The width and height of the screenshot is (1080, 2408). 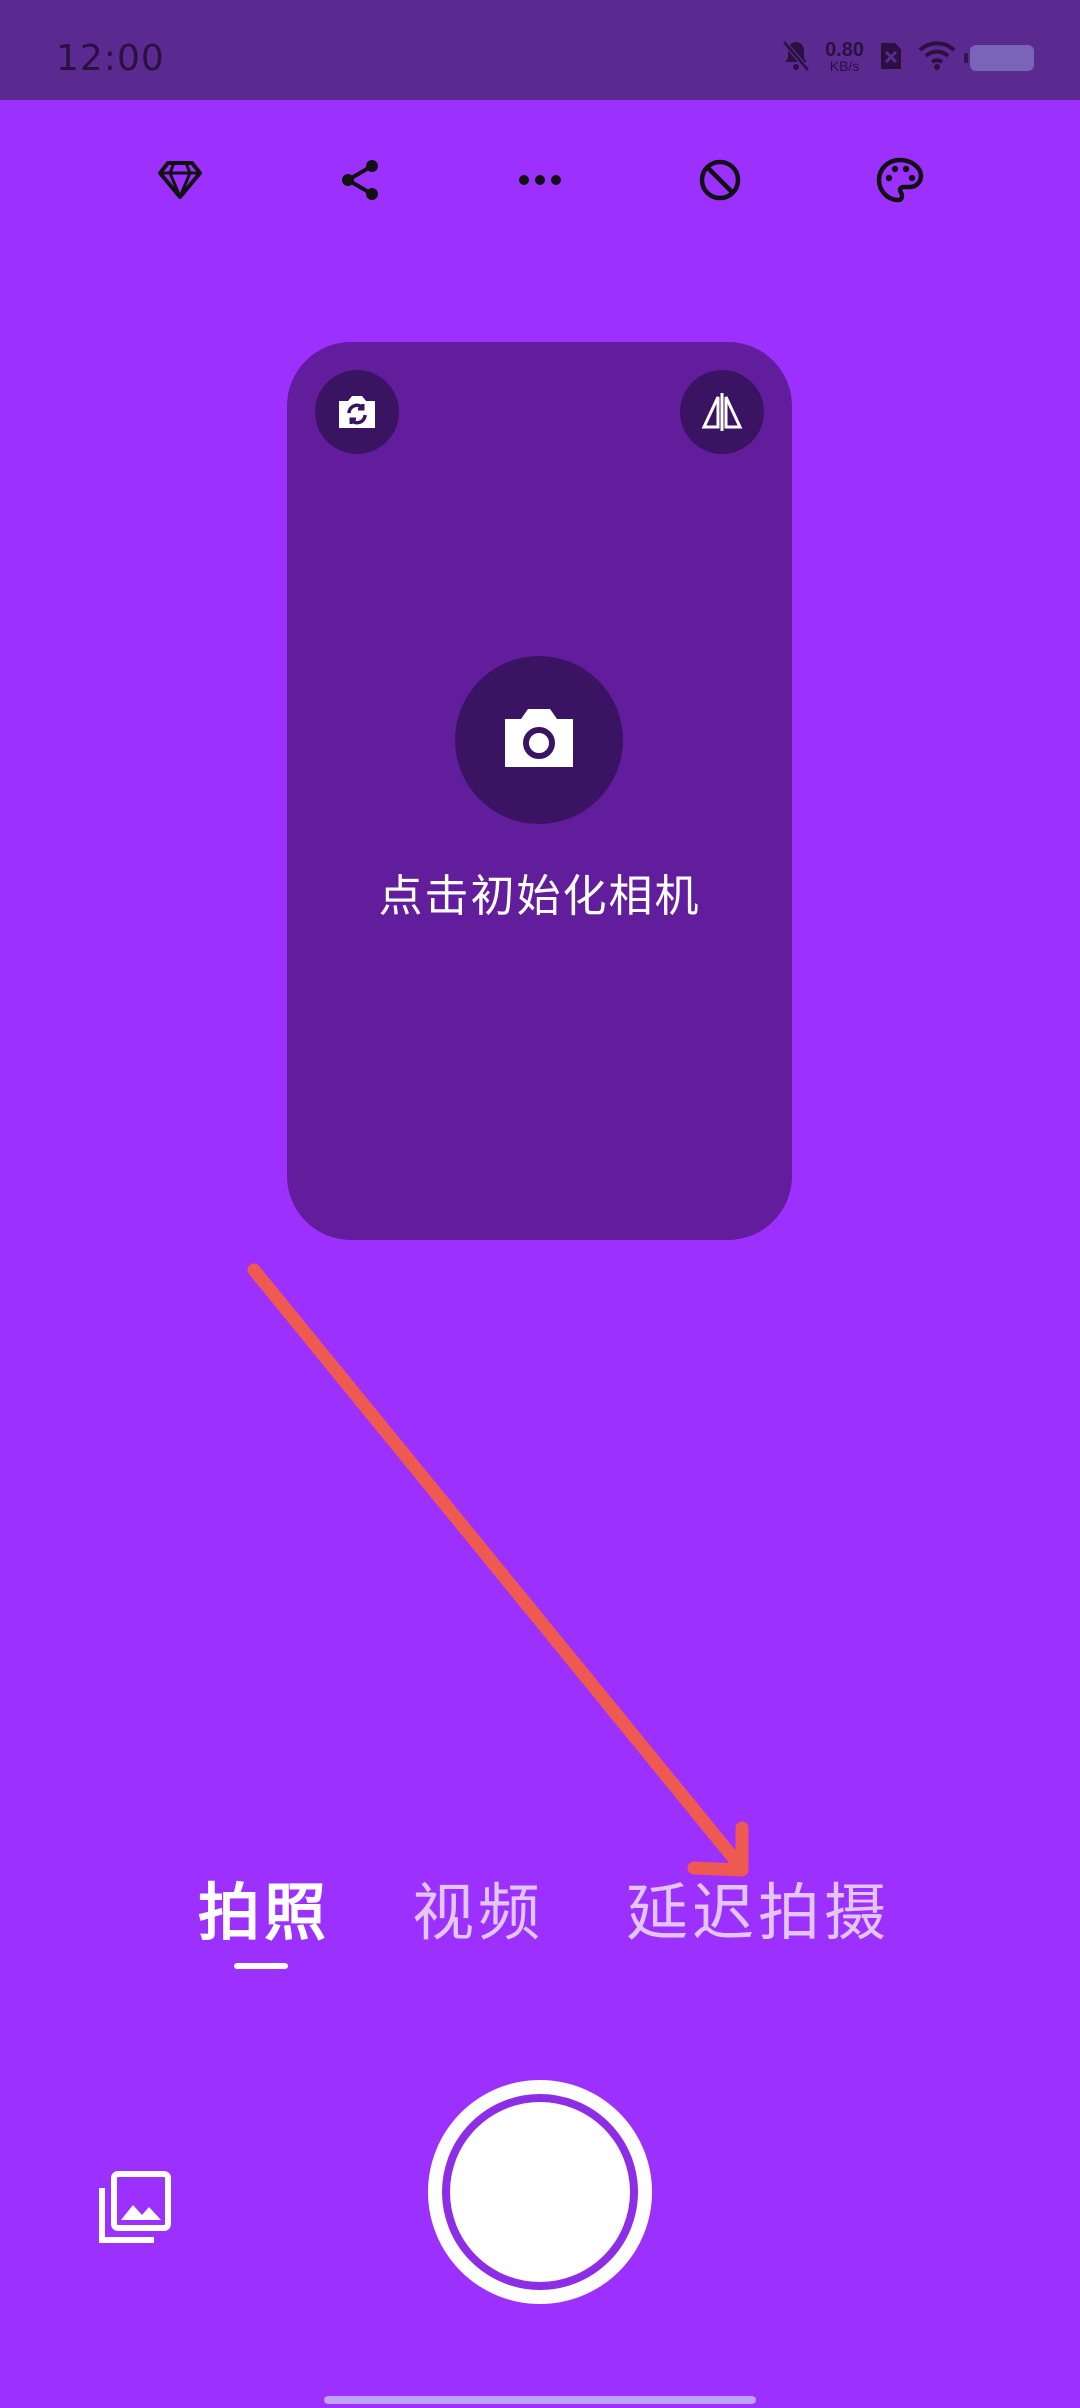 I want to click on share-icon, so click(x=360, y=180).